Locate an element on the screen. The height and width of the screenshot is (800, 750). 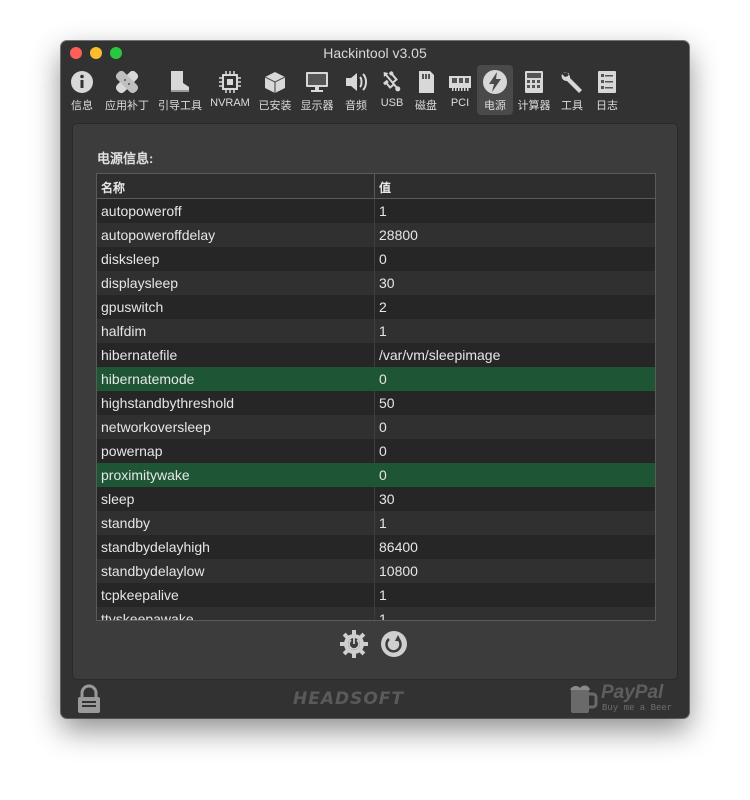
row-name: tcpkeepalive is located at coordinates (140, 595).